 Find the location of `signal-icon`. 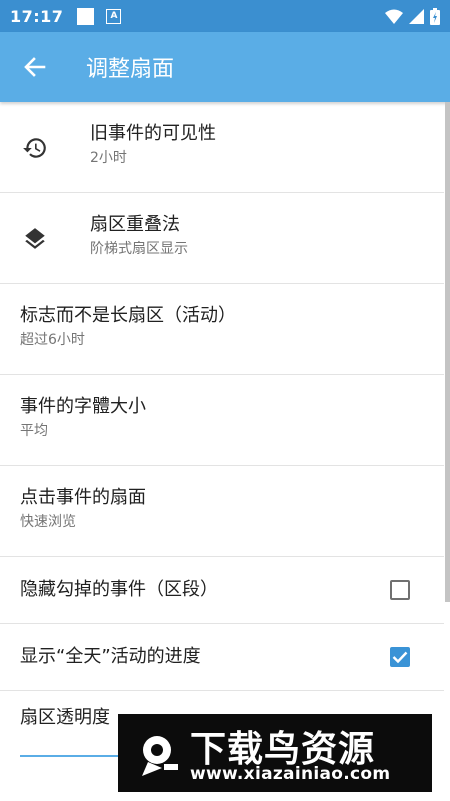

signal-icon is located at coordinates (416, 16).